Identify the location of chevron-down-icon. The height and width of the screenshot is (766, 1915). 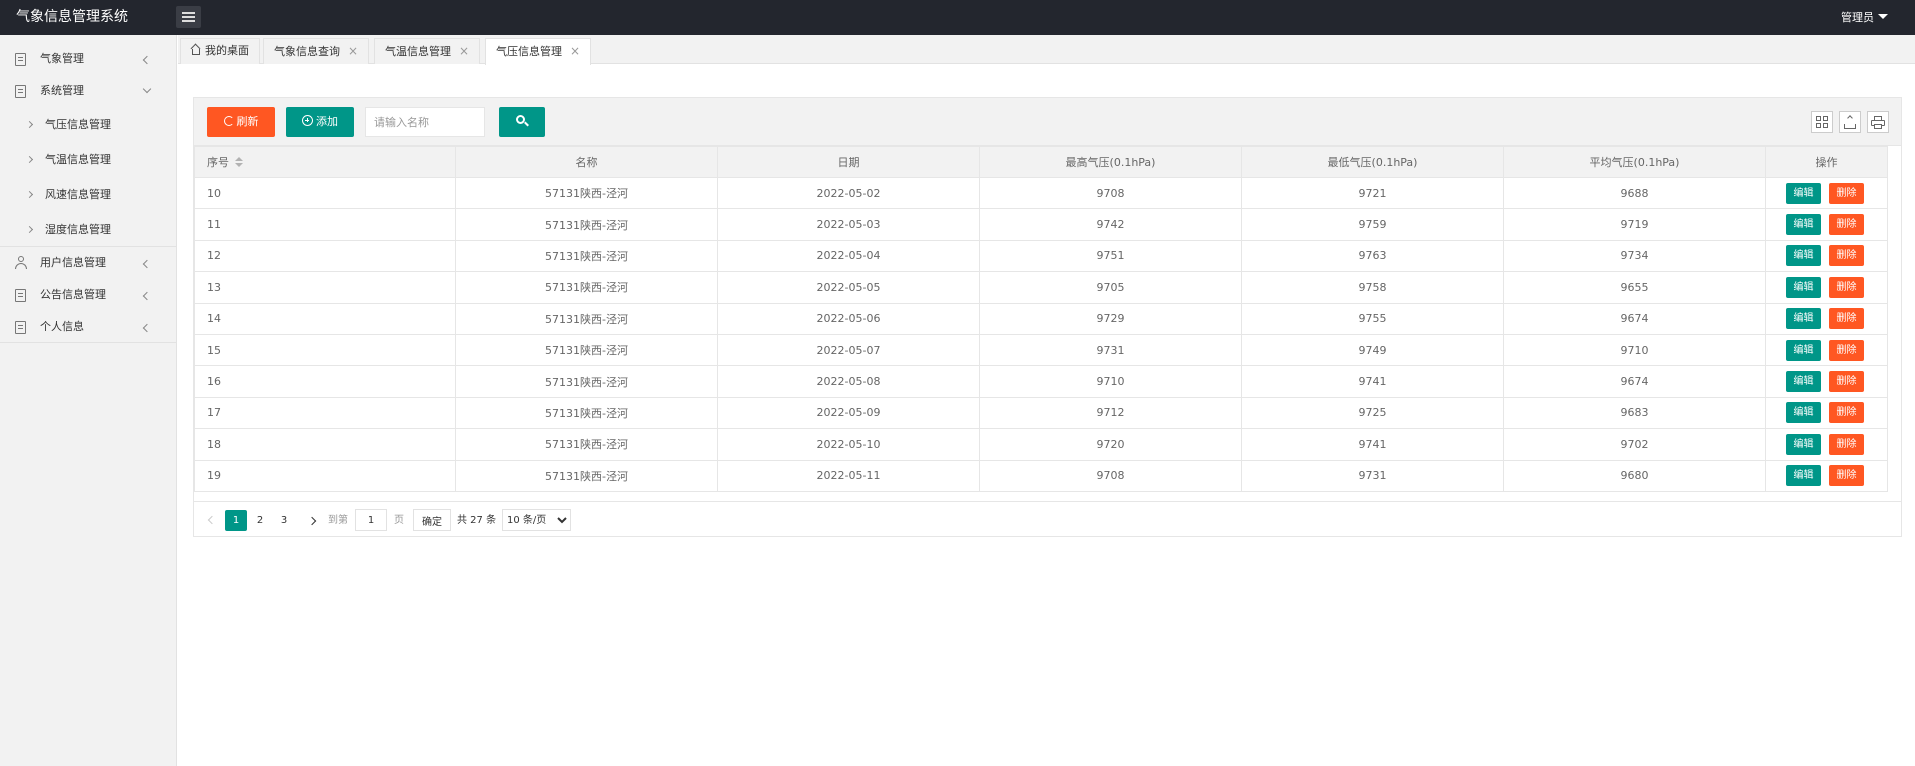
(147, 89).